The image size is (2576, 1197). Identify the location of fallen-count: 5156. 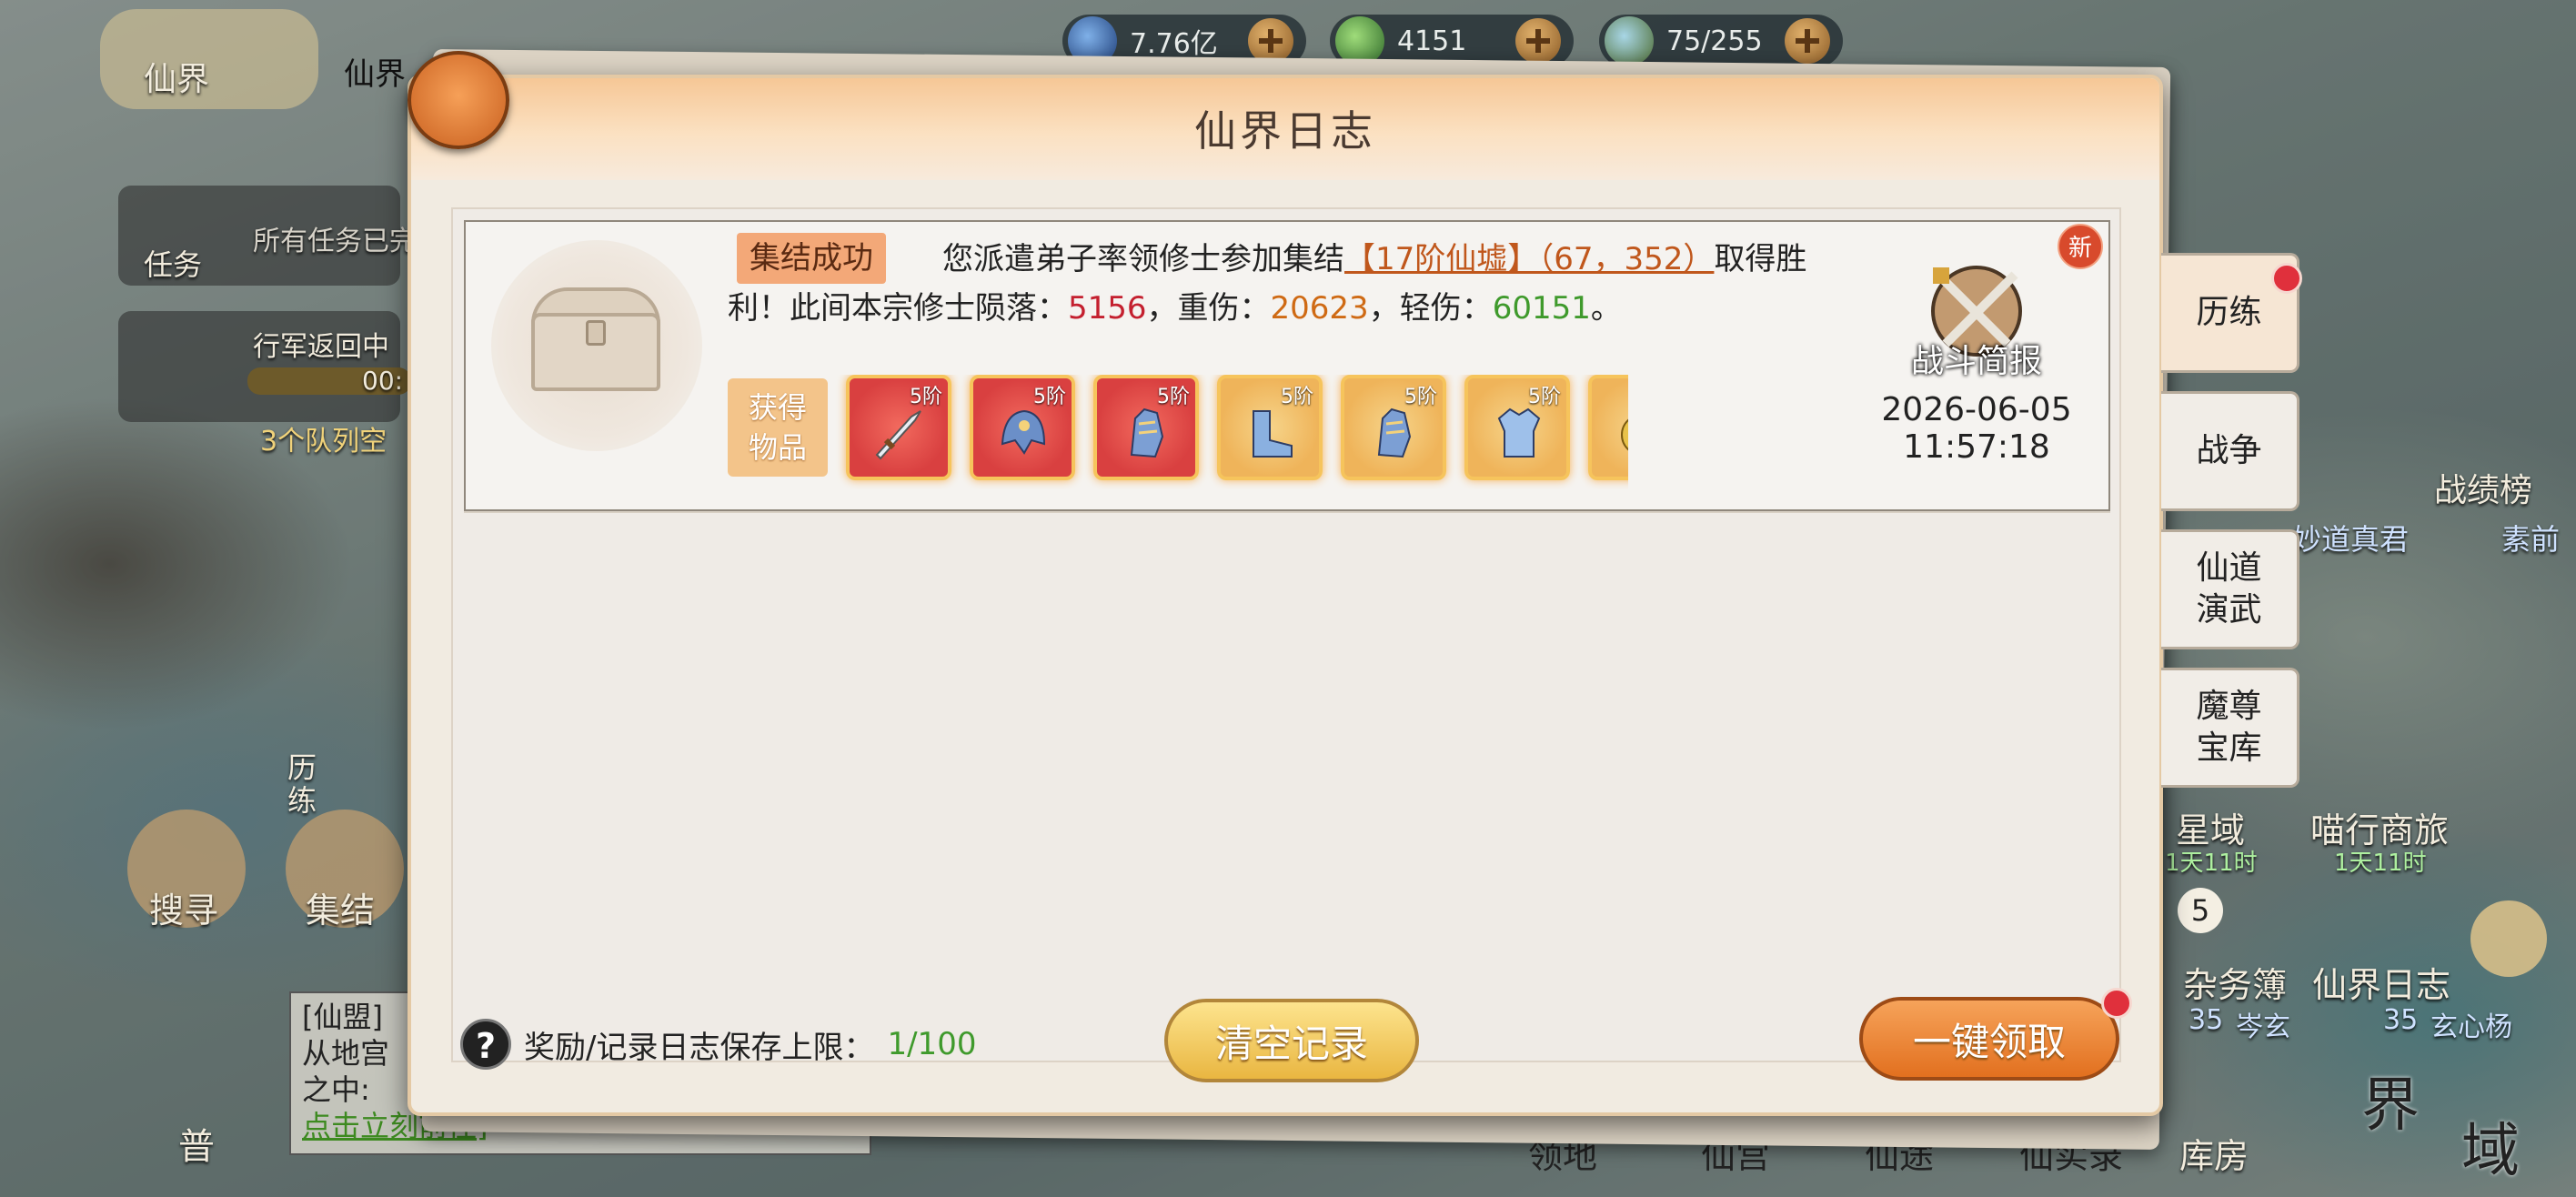
(1107, 308).